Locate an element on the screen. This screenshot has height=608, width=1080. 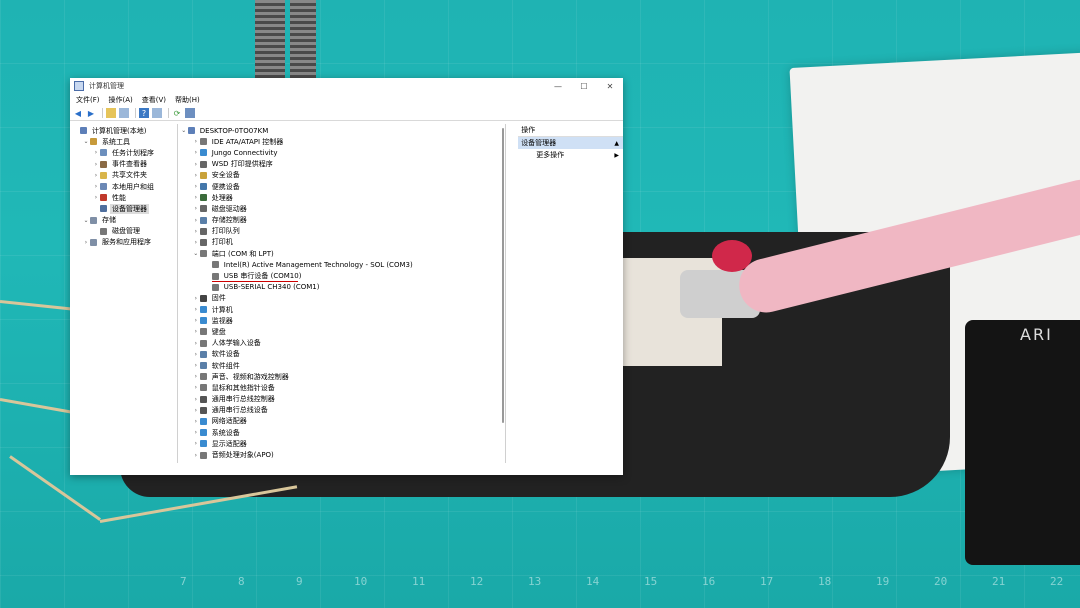
title-bar: 计算机管理 — ☐ ✕ is located at coordinates (346, 86).